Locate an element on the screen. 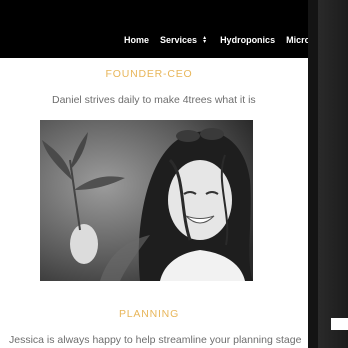  team-role-title: PLANNING is located at coordinates (149, 314).